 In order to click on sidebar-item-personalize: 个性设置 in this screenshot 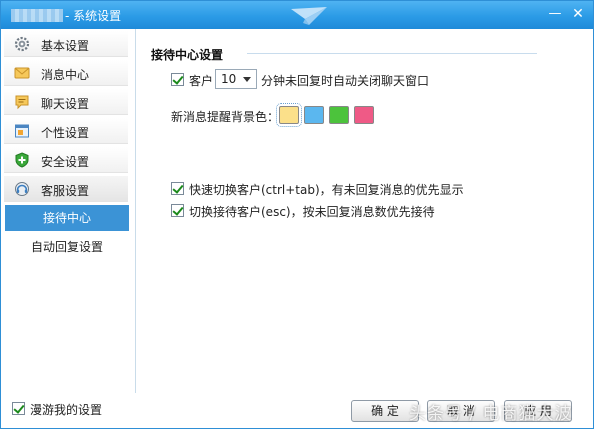, I will do `click(66, 131)`.